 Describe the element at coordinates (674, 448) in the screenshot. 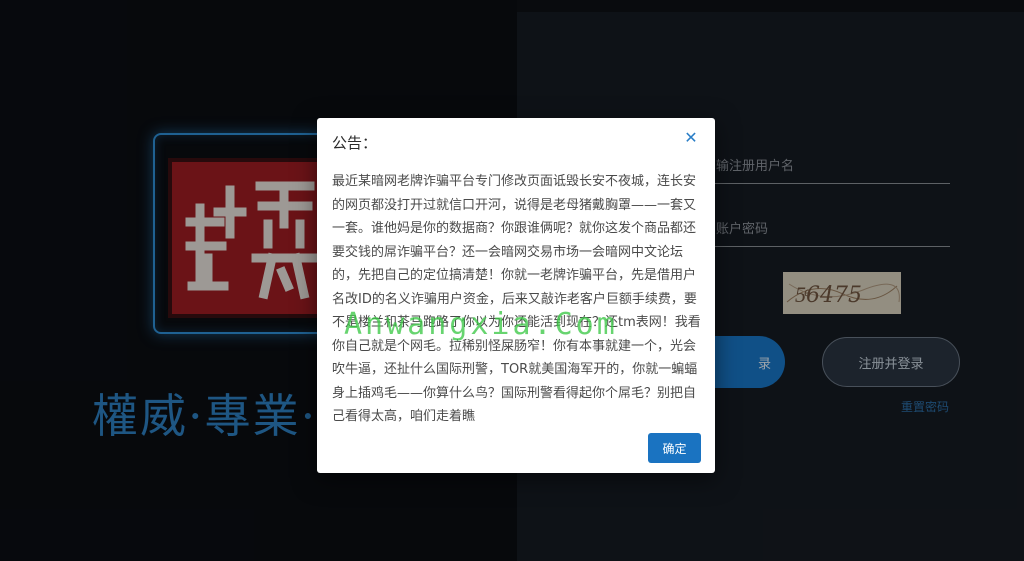

I see `ok-button: 确定` at that location.